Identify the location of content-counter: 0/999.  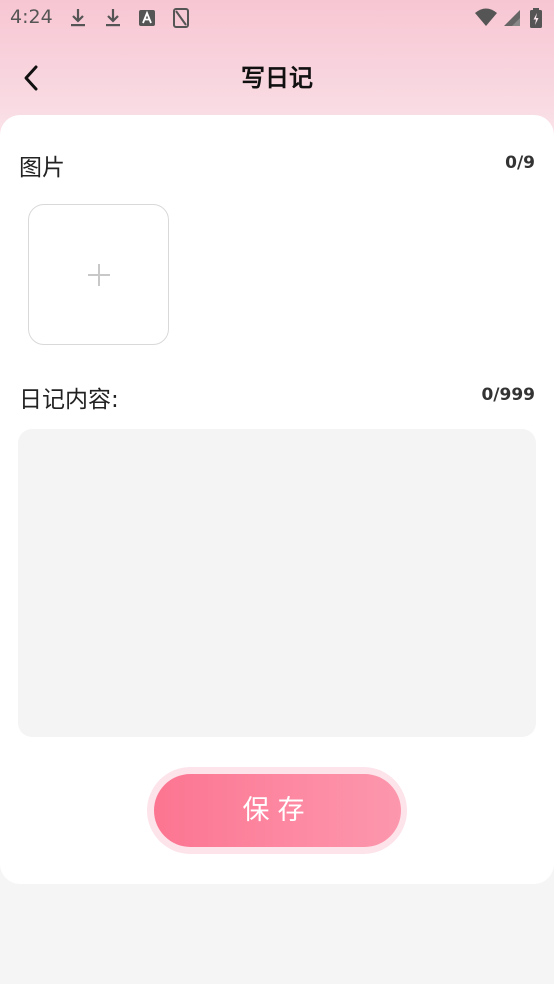
(508, 395).